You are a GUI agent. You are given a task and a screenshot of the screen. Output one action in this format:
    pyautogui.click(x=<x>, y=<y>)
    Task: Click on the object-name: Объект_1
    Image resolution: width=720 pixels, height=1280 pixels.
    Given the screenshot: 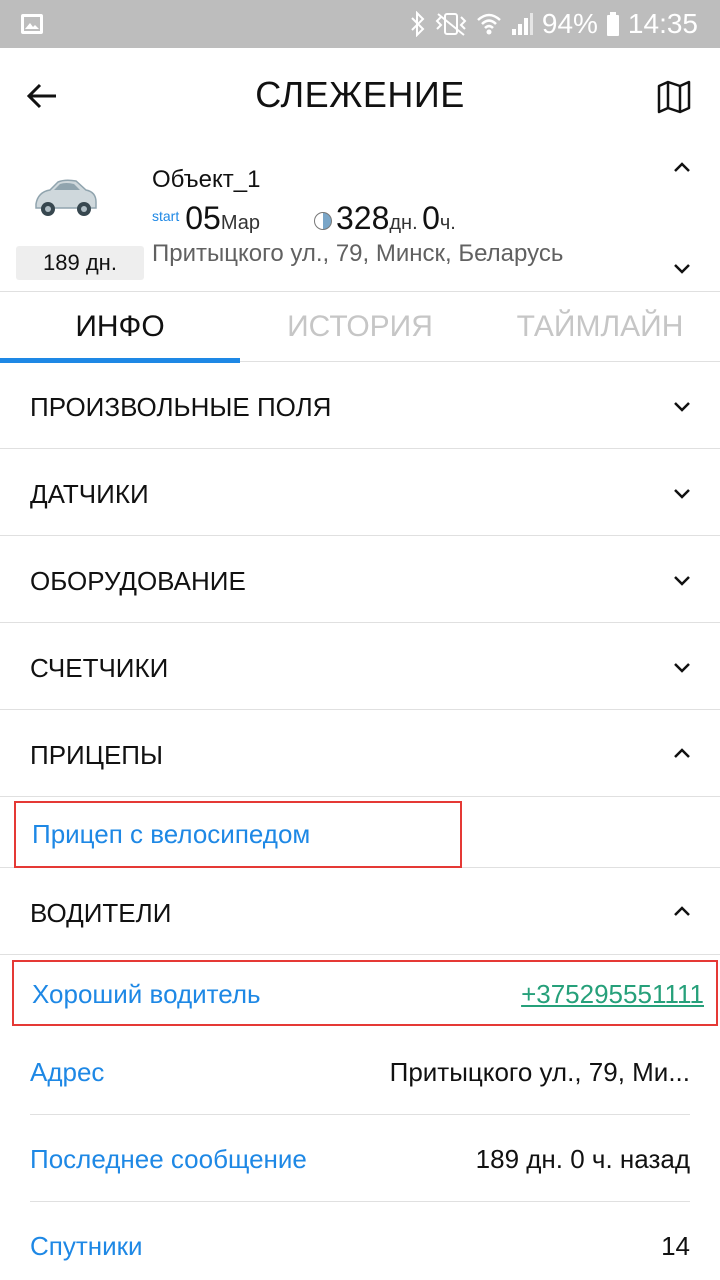 What is the action you would take?
    pyautogui.click(x=206, y=179)
    